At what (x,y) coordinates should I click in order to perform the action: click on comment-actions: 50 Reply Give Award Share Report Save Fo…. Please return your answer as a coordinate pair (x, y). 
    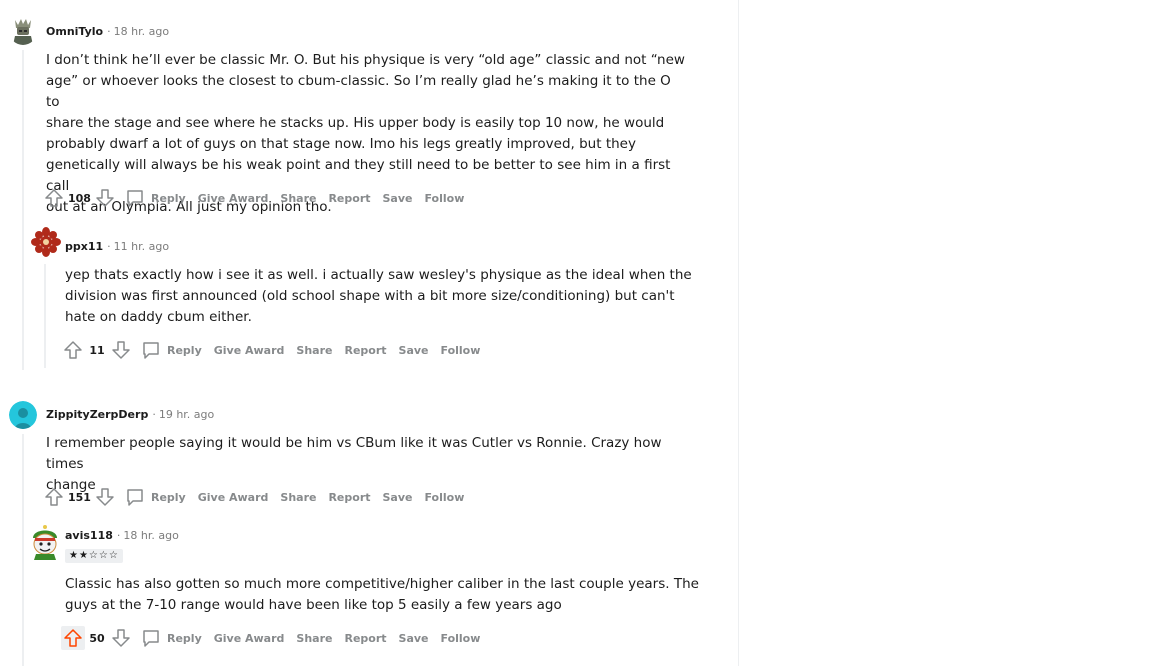
    Looking at the image, I should click on (270, 638).